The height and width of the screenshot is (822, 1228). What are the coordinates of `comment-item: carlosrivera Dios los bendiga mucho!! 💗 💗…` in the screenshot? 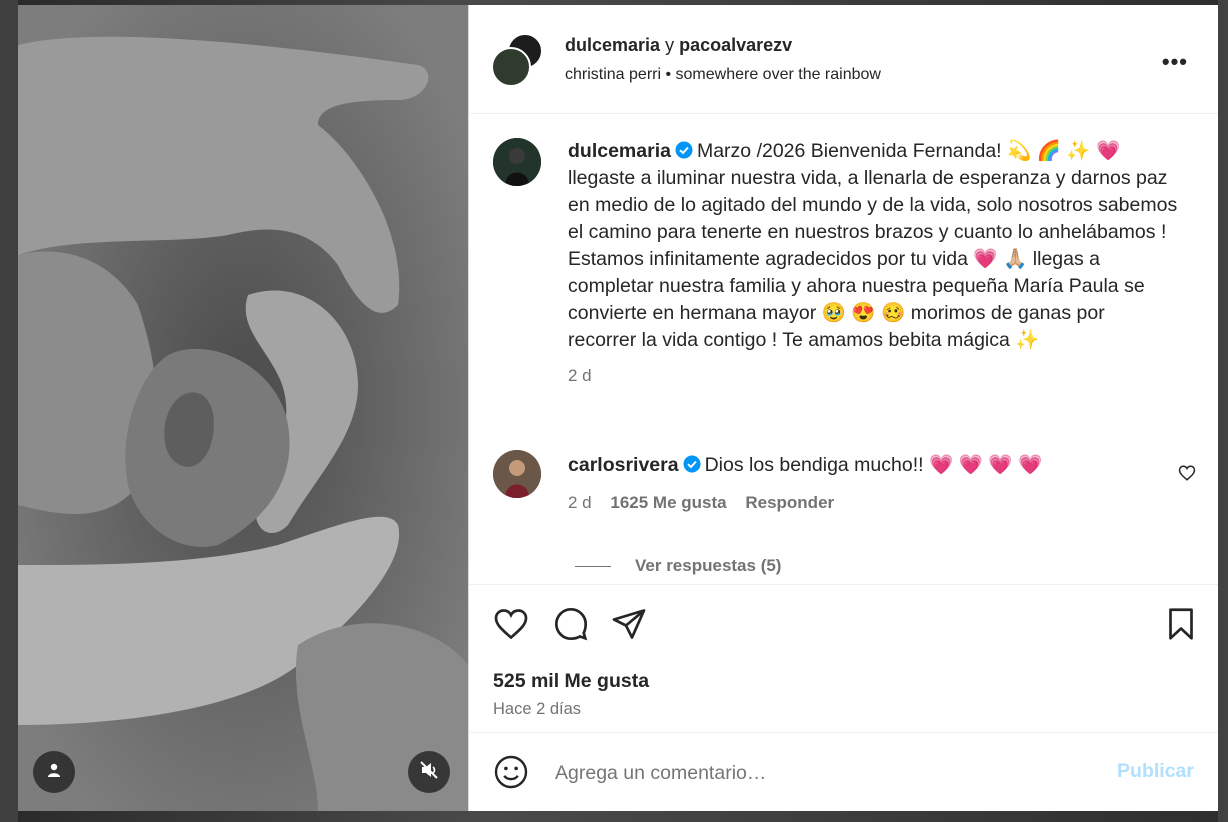 It's located at (858, 484).